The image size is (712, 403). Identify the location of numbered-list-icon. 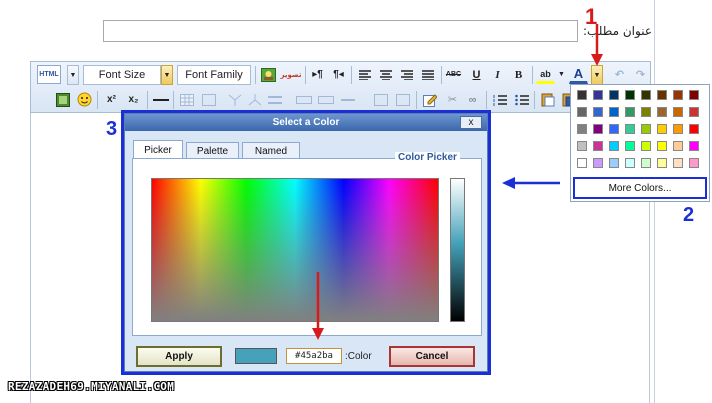
(499, 99).